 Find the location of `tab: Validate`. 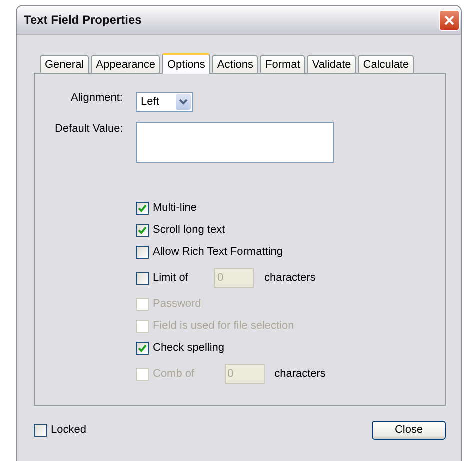

tab: Validate is located at coordinates (331, 64).